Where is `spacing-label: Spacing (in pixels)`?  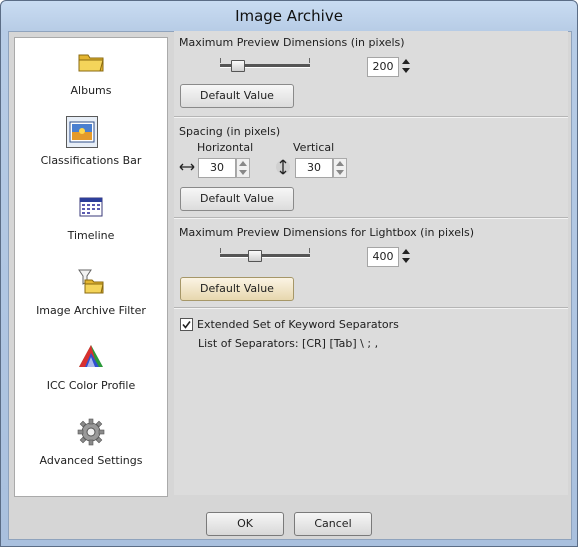
spacing-label: Spacing (in pixels) is located at coordinates (230, 131).